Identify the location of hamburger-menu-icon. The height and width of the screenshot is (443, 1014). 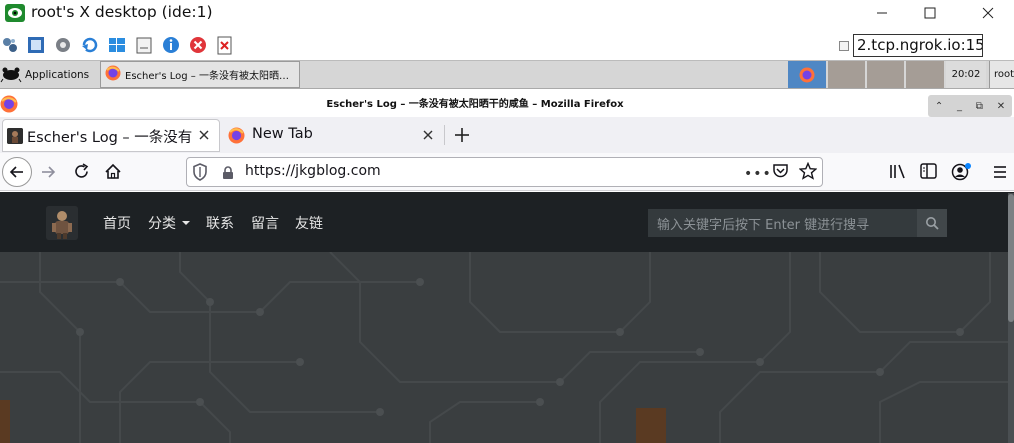
(1000, 173).